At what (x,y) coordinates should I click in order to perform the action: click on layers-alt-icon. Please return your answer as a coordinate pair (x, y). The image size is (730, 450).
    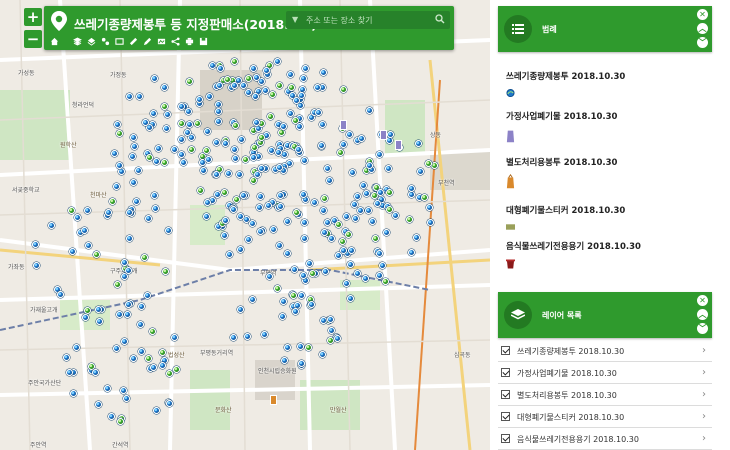
    Looking at the image, I should click on (91, 41).